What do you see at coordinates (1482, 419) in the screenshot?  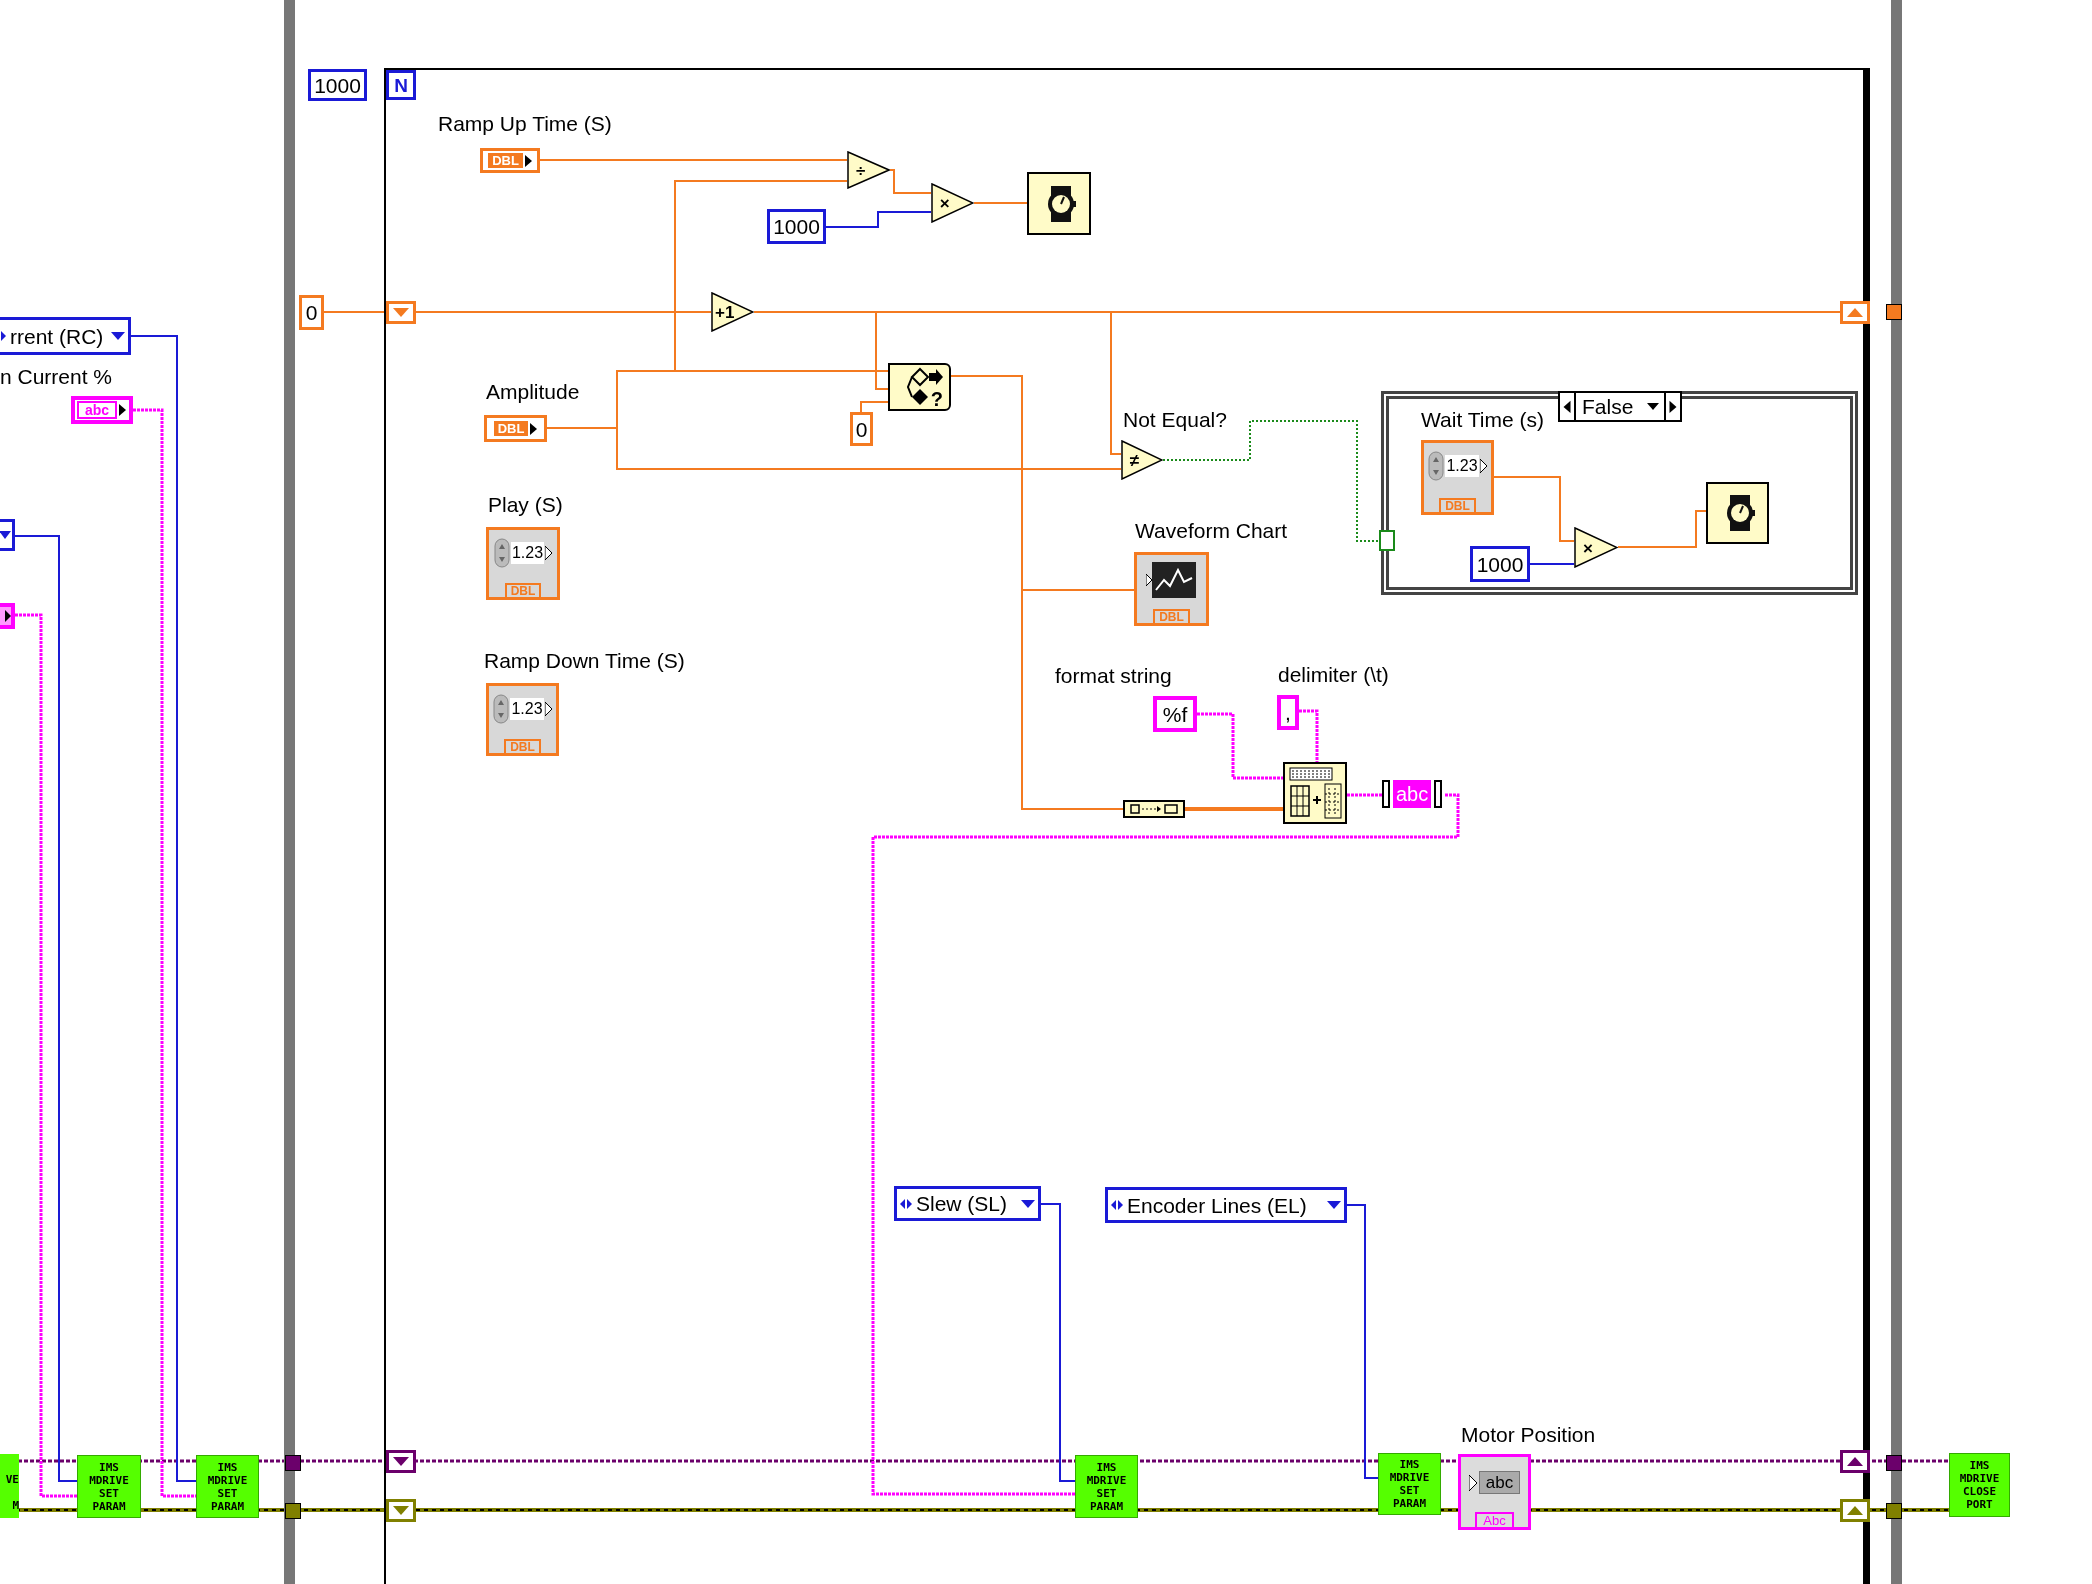 I see `node-label: Wait Time (s)` at bounding box center [1482, 419].